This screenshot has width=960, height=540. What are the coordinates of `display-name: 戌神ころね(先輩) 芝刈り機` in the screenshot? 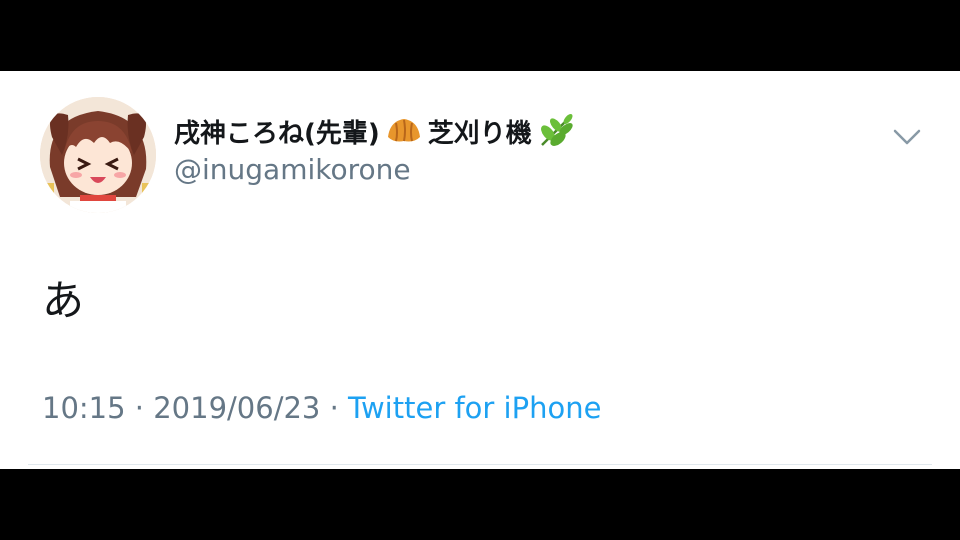 It's located at (375, 131).